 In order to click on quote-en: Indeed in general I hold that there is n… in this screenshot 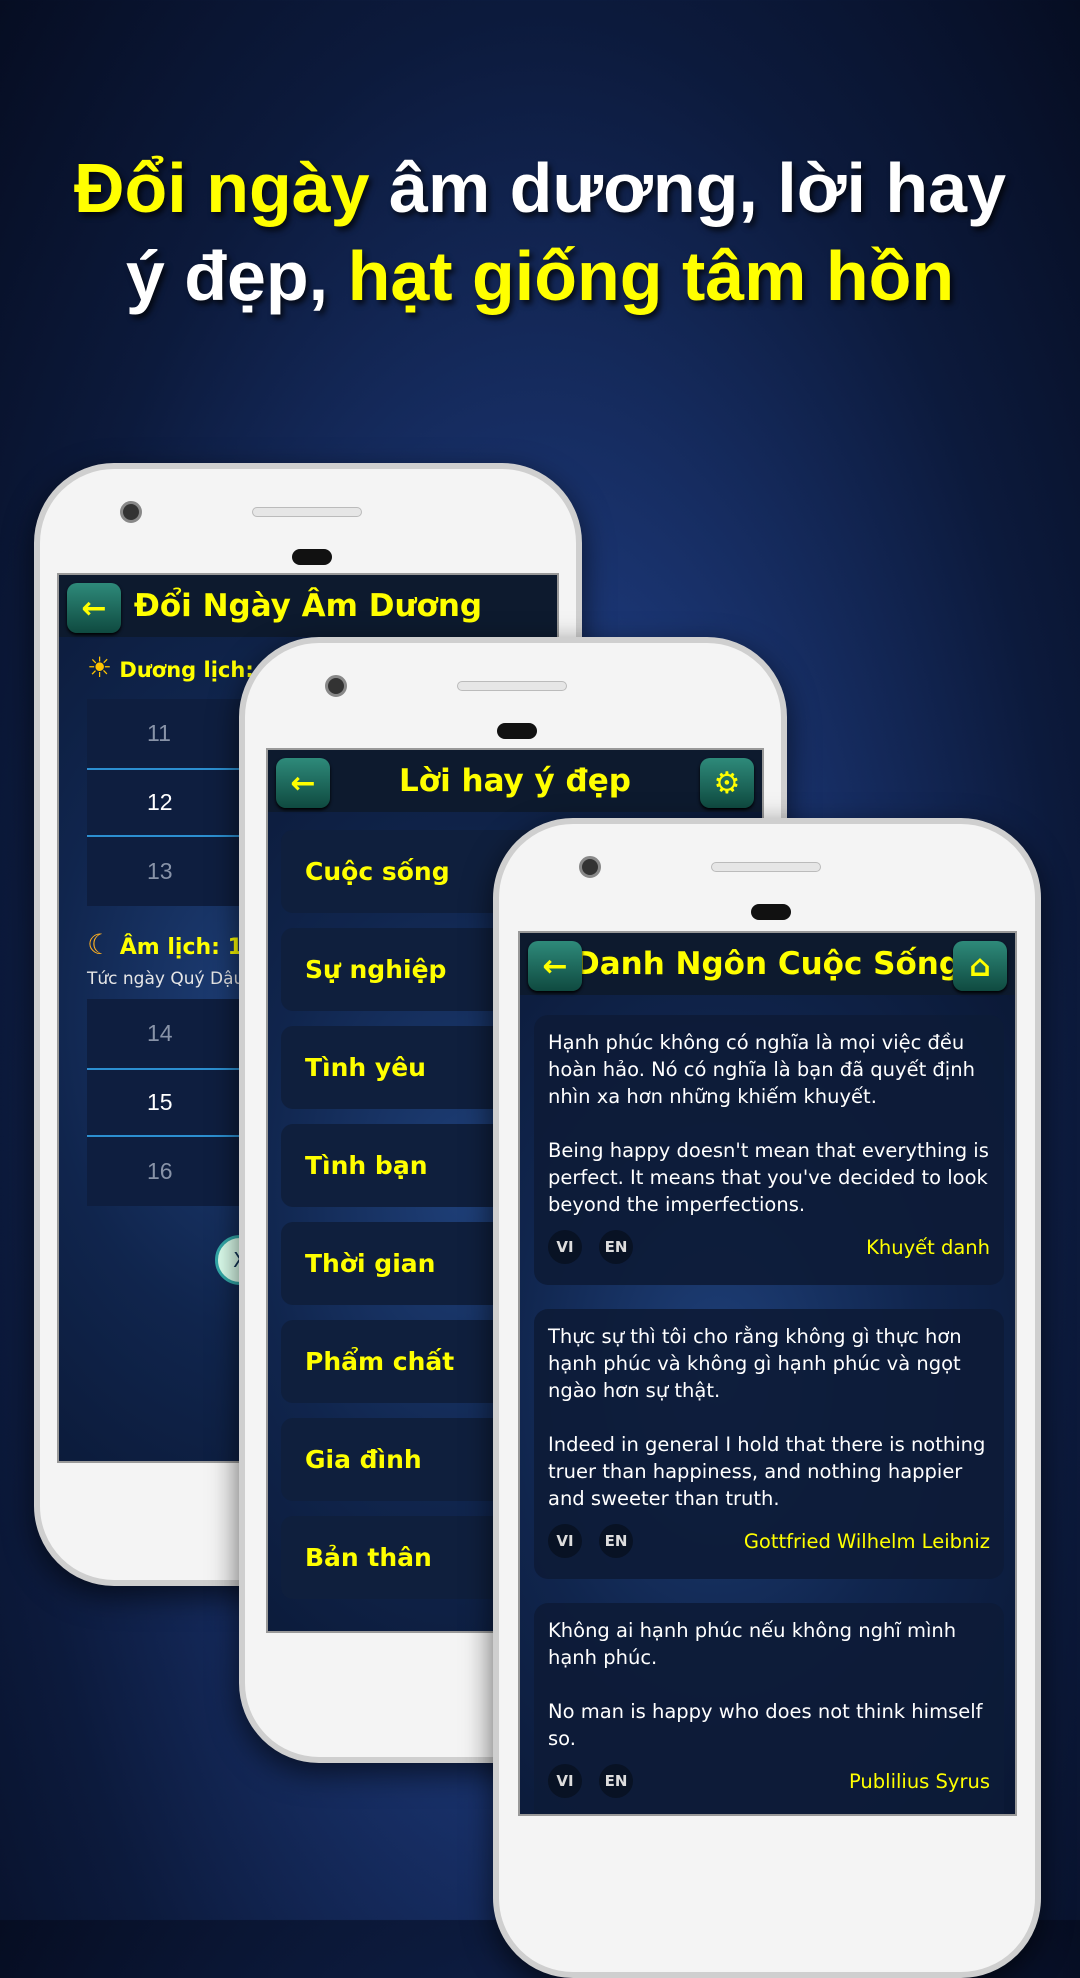, I will do `click(767, 1471)`.